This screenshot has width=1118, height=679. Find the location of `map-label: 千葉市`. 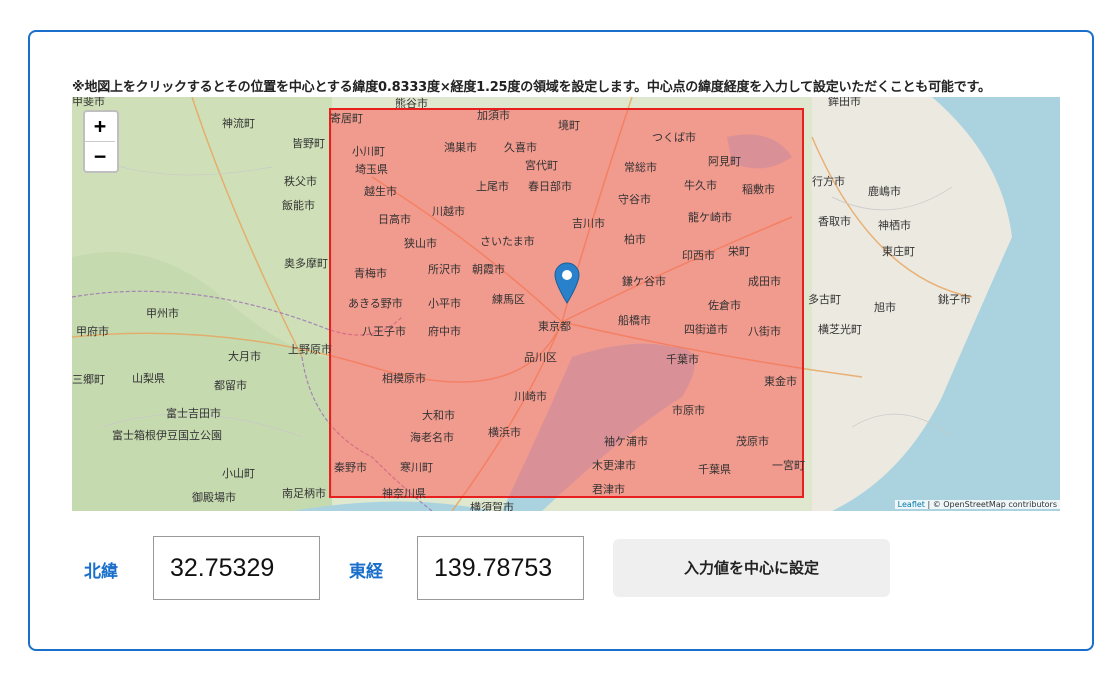

map-label: 千葉市 is located at coordinates (682, 359).